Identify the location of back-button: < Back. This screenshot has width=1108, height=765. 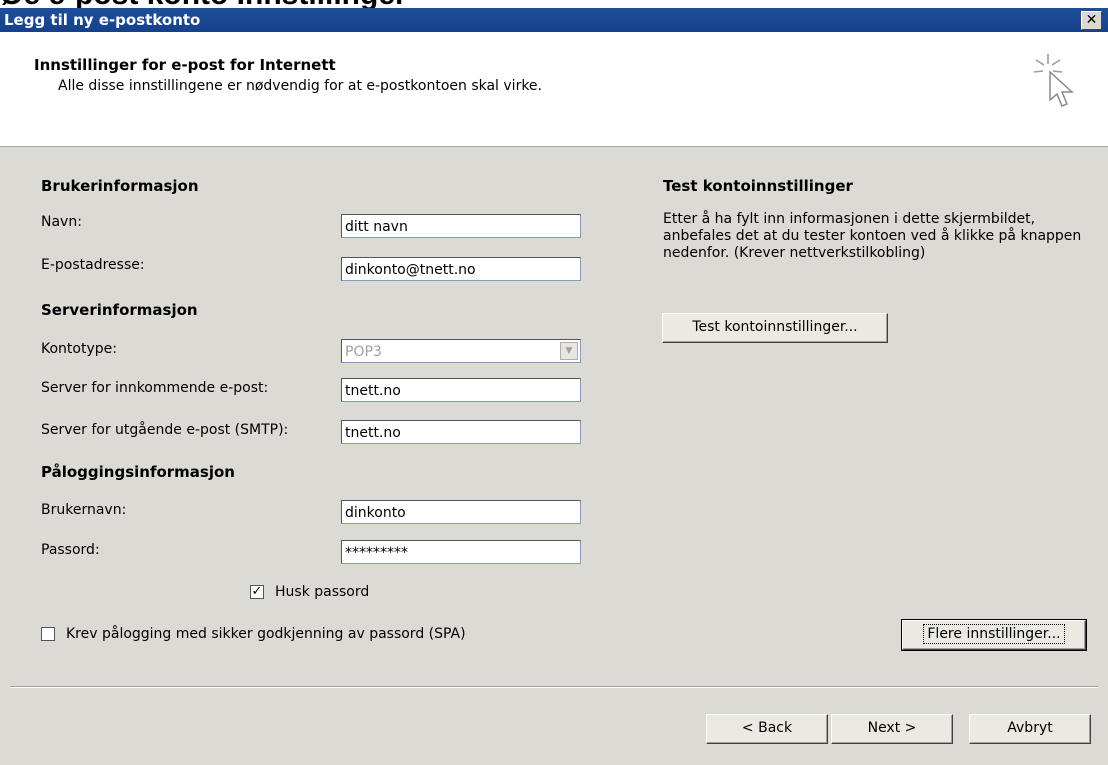
(767, 729).